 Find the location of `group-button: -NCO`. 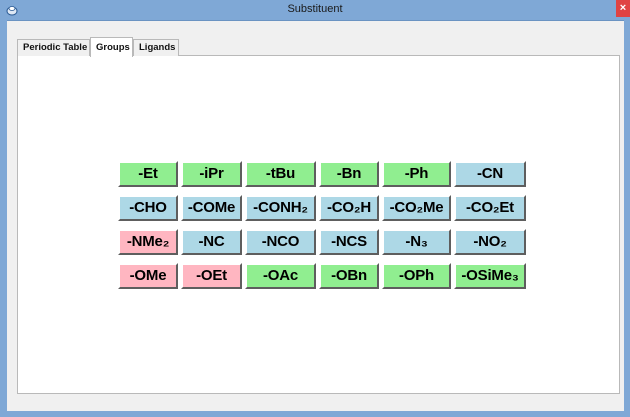

group-button: -NCO is located at coordinates (280, 242).